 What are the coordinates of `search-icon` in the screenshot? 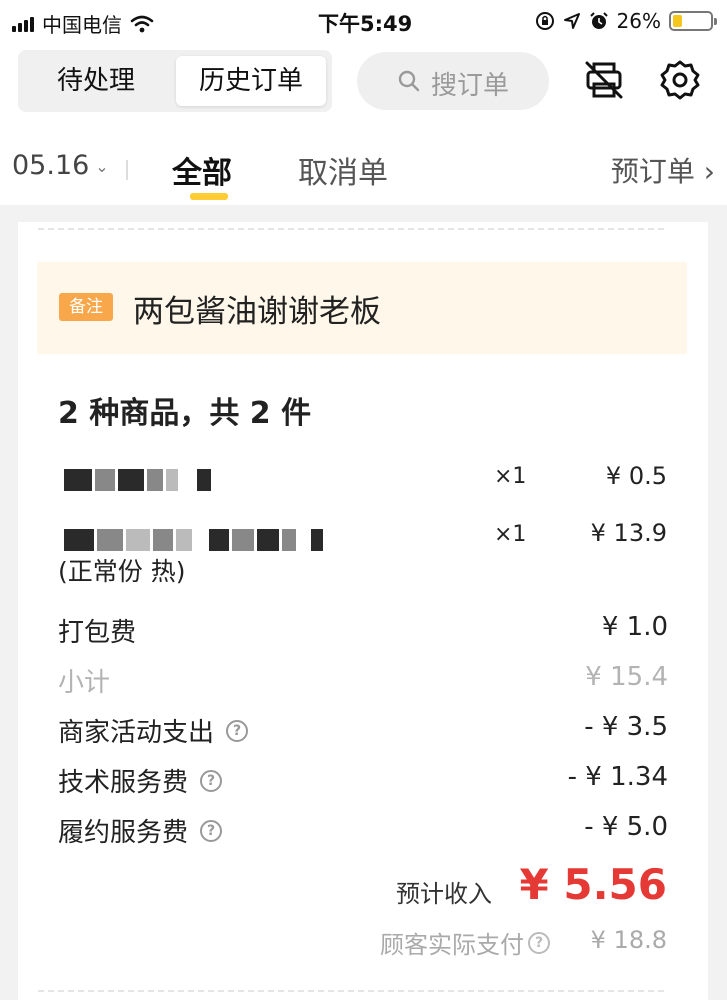 It's located at (409, 81).